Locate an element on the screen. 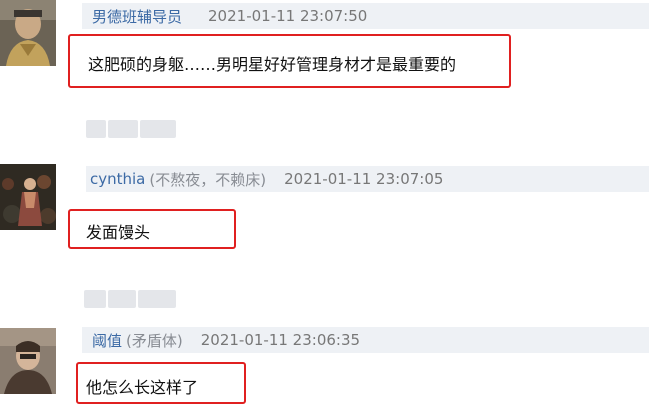 The width and height of the screenshot is (649, 404). user-handle: (不熬夜，不赖床) is located at coordinates (208, 179).